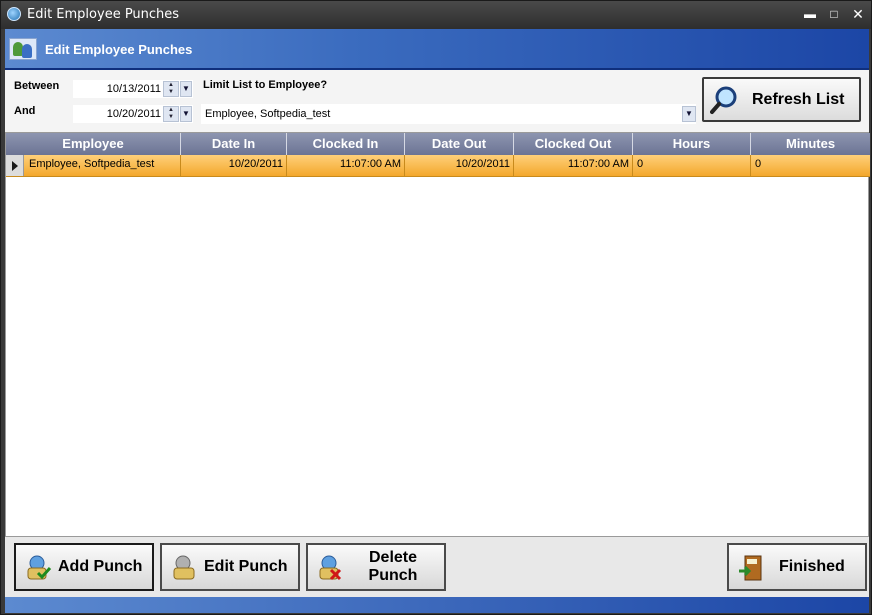 Image resolution: width=872 pixels, height=615 pixels. Describe the element at coordinates (437, 49) in the screenshot. I see `header-band: Edit Employee Punches` at that location.